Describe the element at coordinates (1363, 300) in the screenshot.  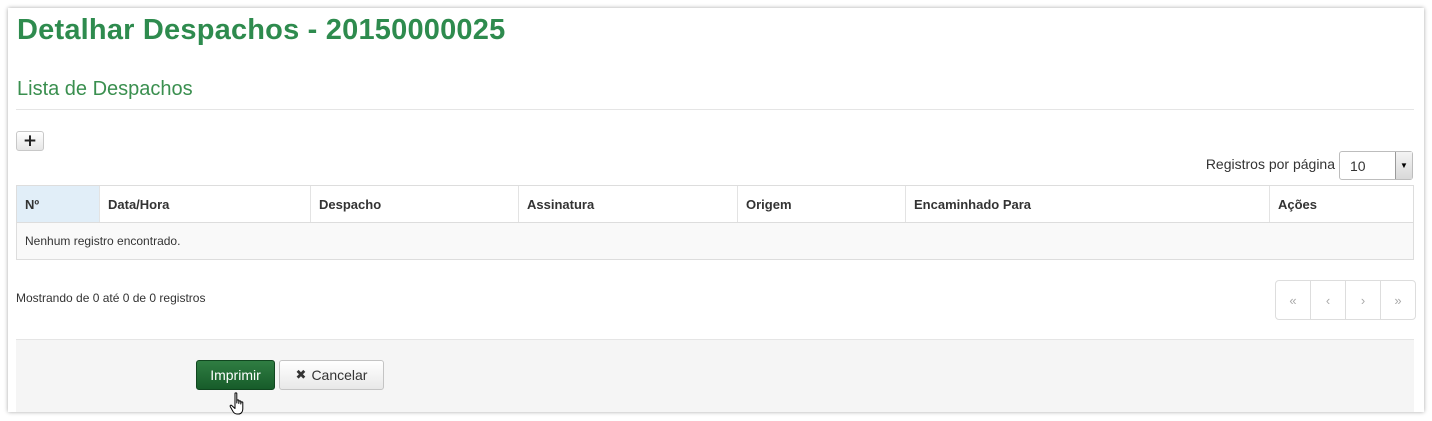
I see `pagination-next-button: ›` at that location.